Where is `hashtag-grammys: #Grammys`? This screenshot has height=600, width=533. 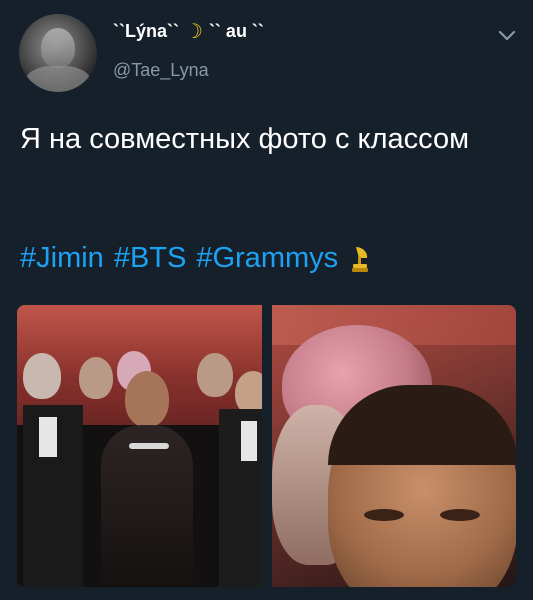 hashtag-grammys: #Grammys is located at coordinates (267, 258).